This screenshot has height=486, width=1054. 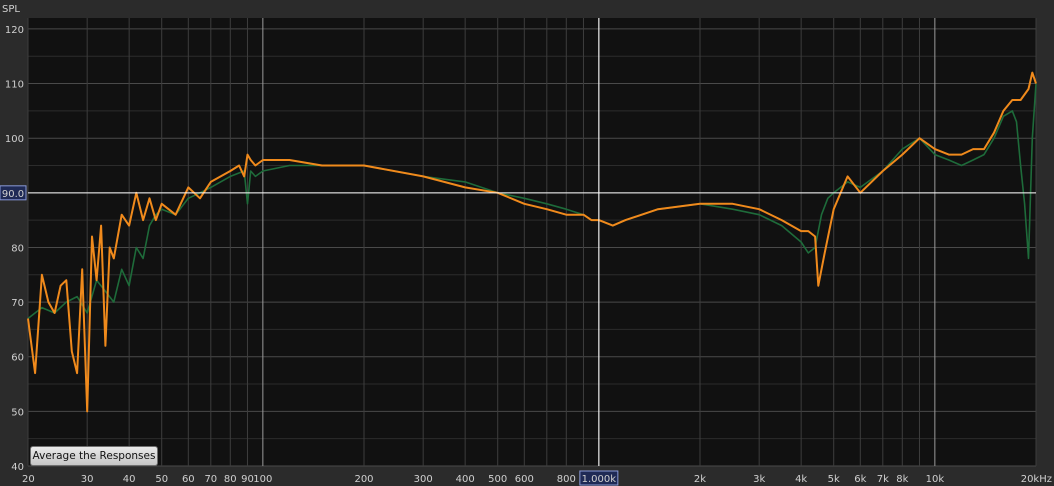 What do you see at coordinates (28, 479) in the screenshot?
I see `x-tick-label: 20` at bounding box center [28, 479].